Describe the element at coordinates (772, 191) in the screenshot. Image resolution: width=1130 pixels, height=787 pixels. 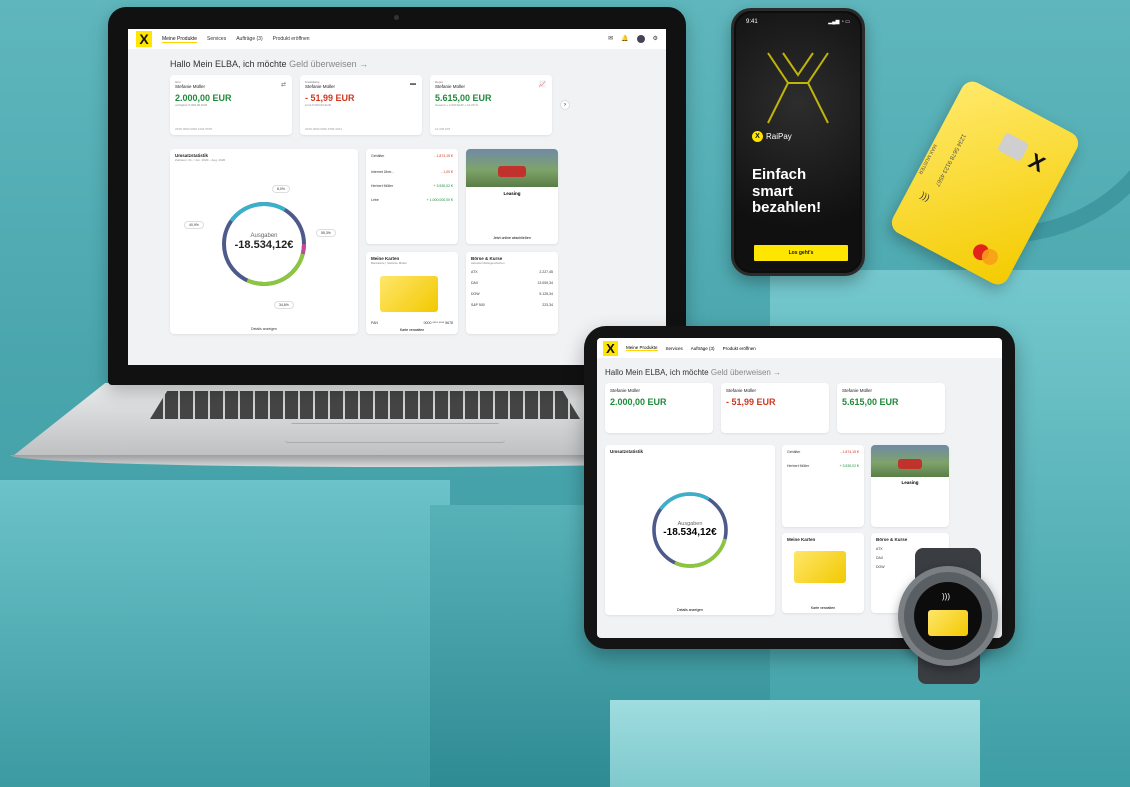
I see `slogan-line: smart` at that location.